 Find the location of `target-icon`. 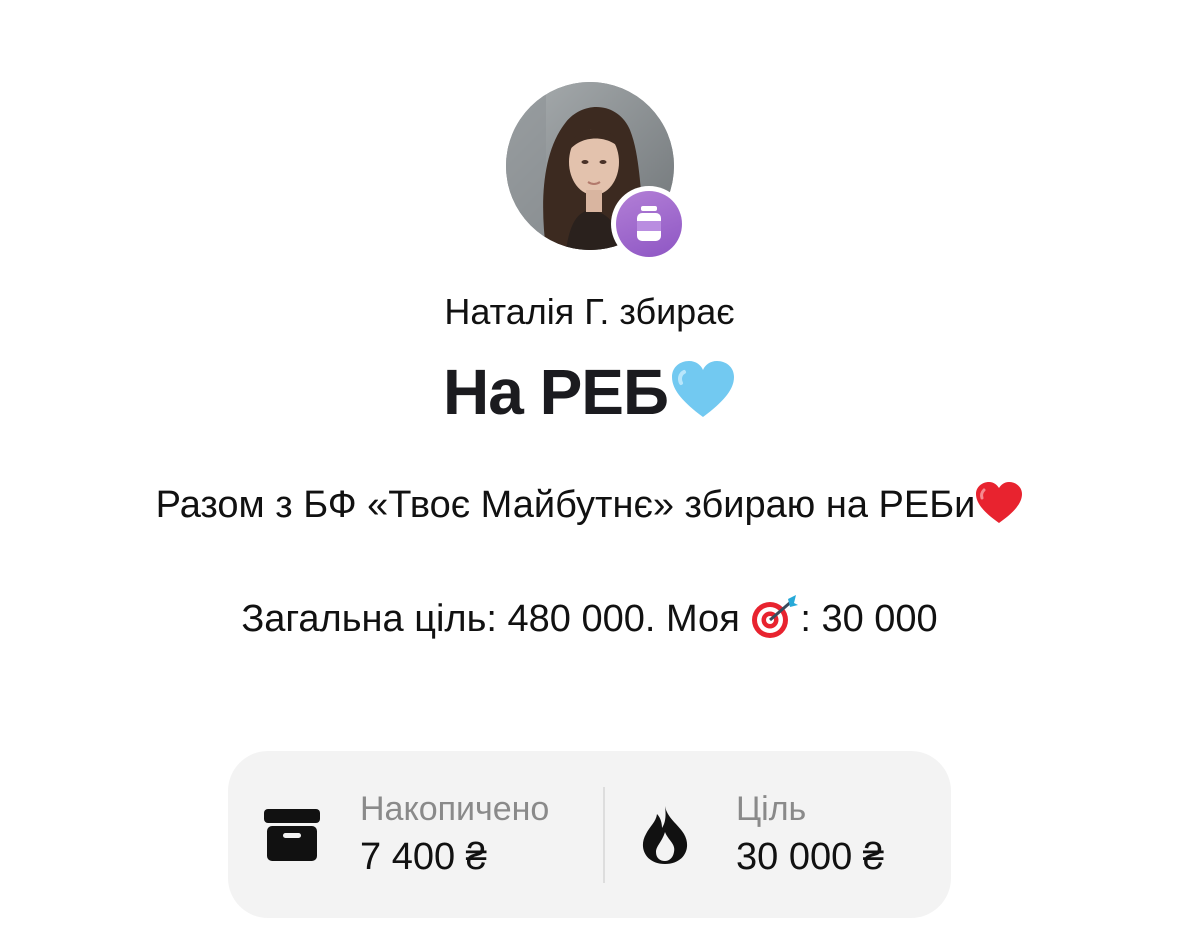

target-icon is located at coordinates (775, 616).